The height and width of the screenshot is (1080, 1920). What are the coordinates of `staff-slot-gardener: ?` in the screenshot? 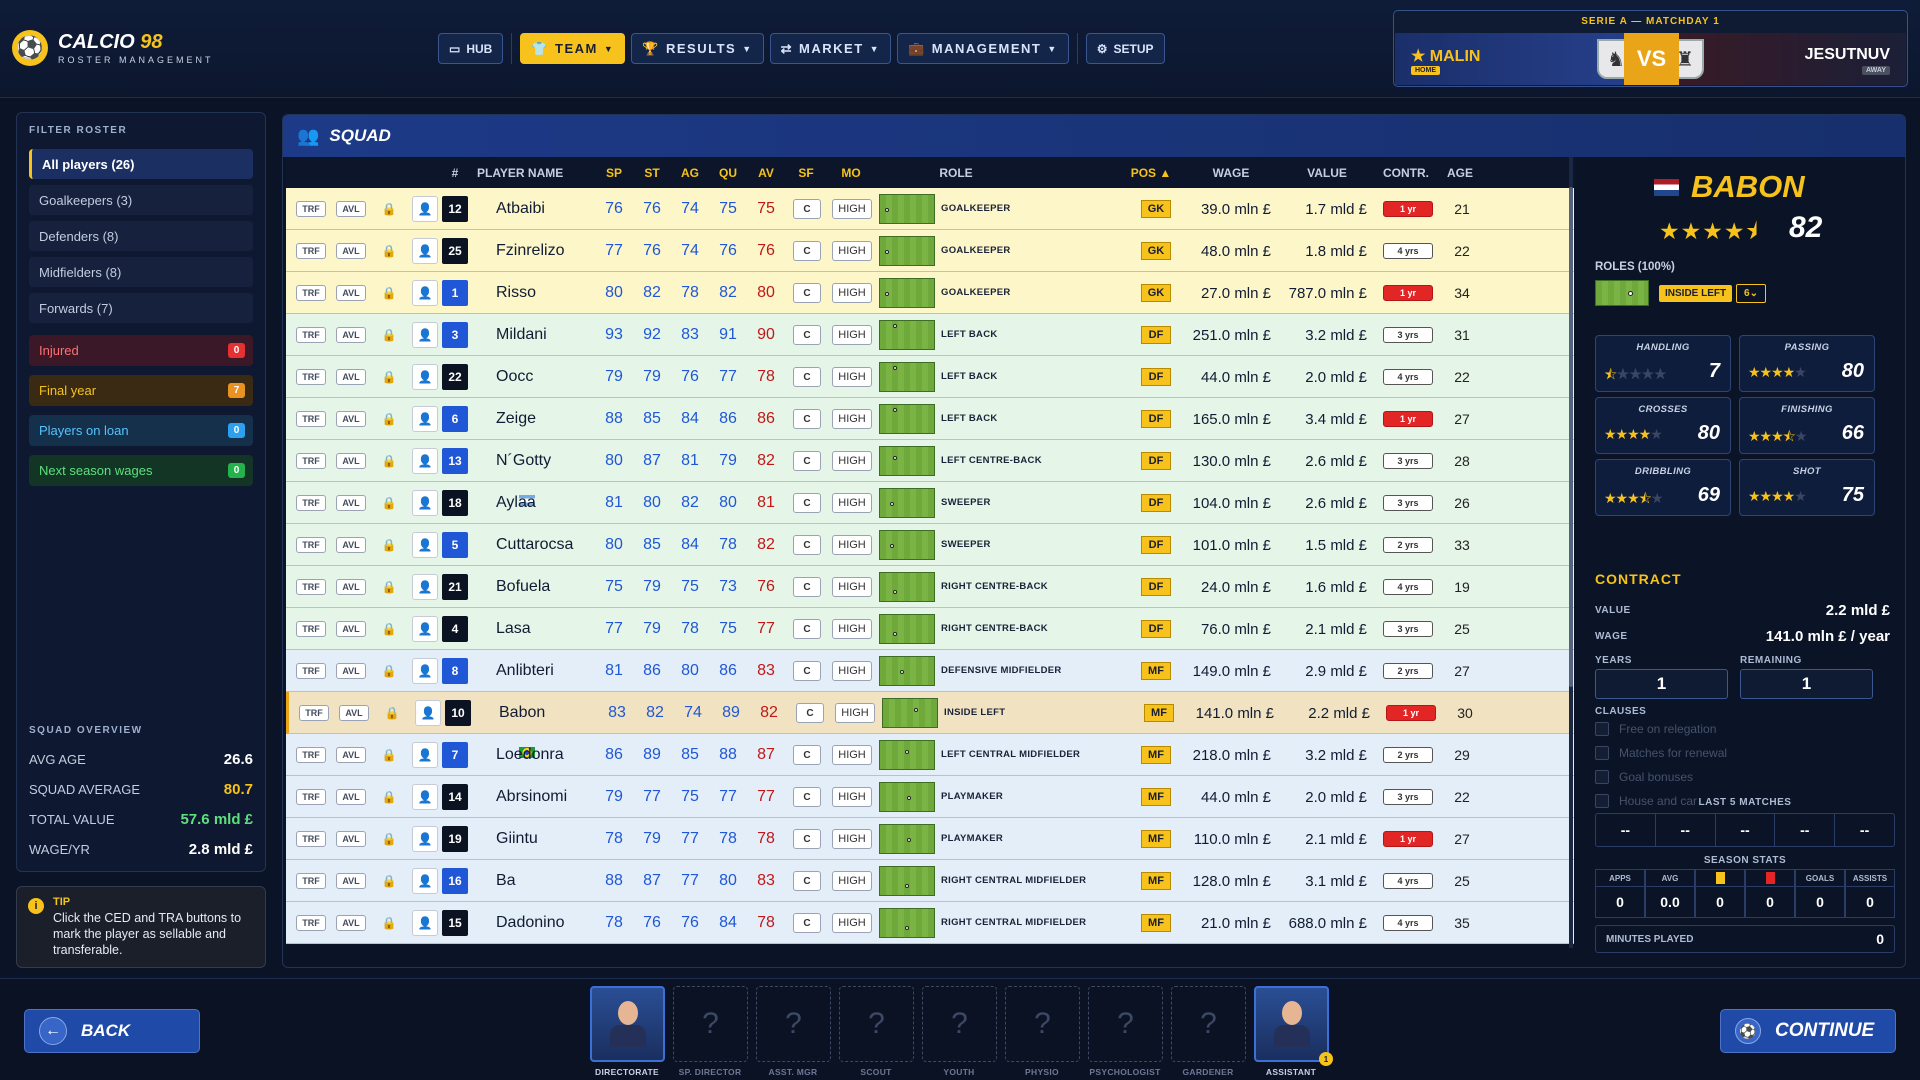 It's located at (1208, 1024).